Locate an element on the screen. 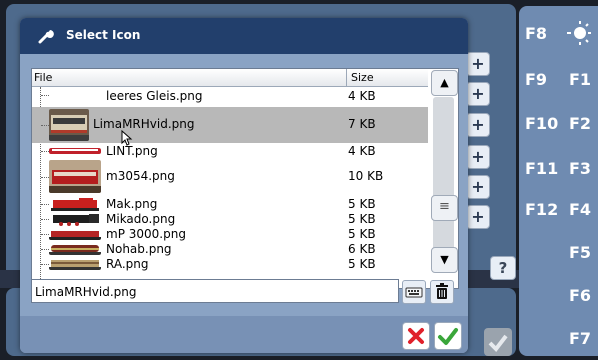 The image size is (598, 360). ok-button is located at coordinates (448, 336).